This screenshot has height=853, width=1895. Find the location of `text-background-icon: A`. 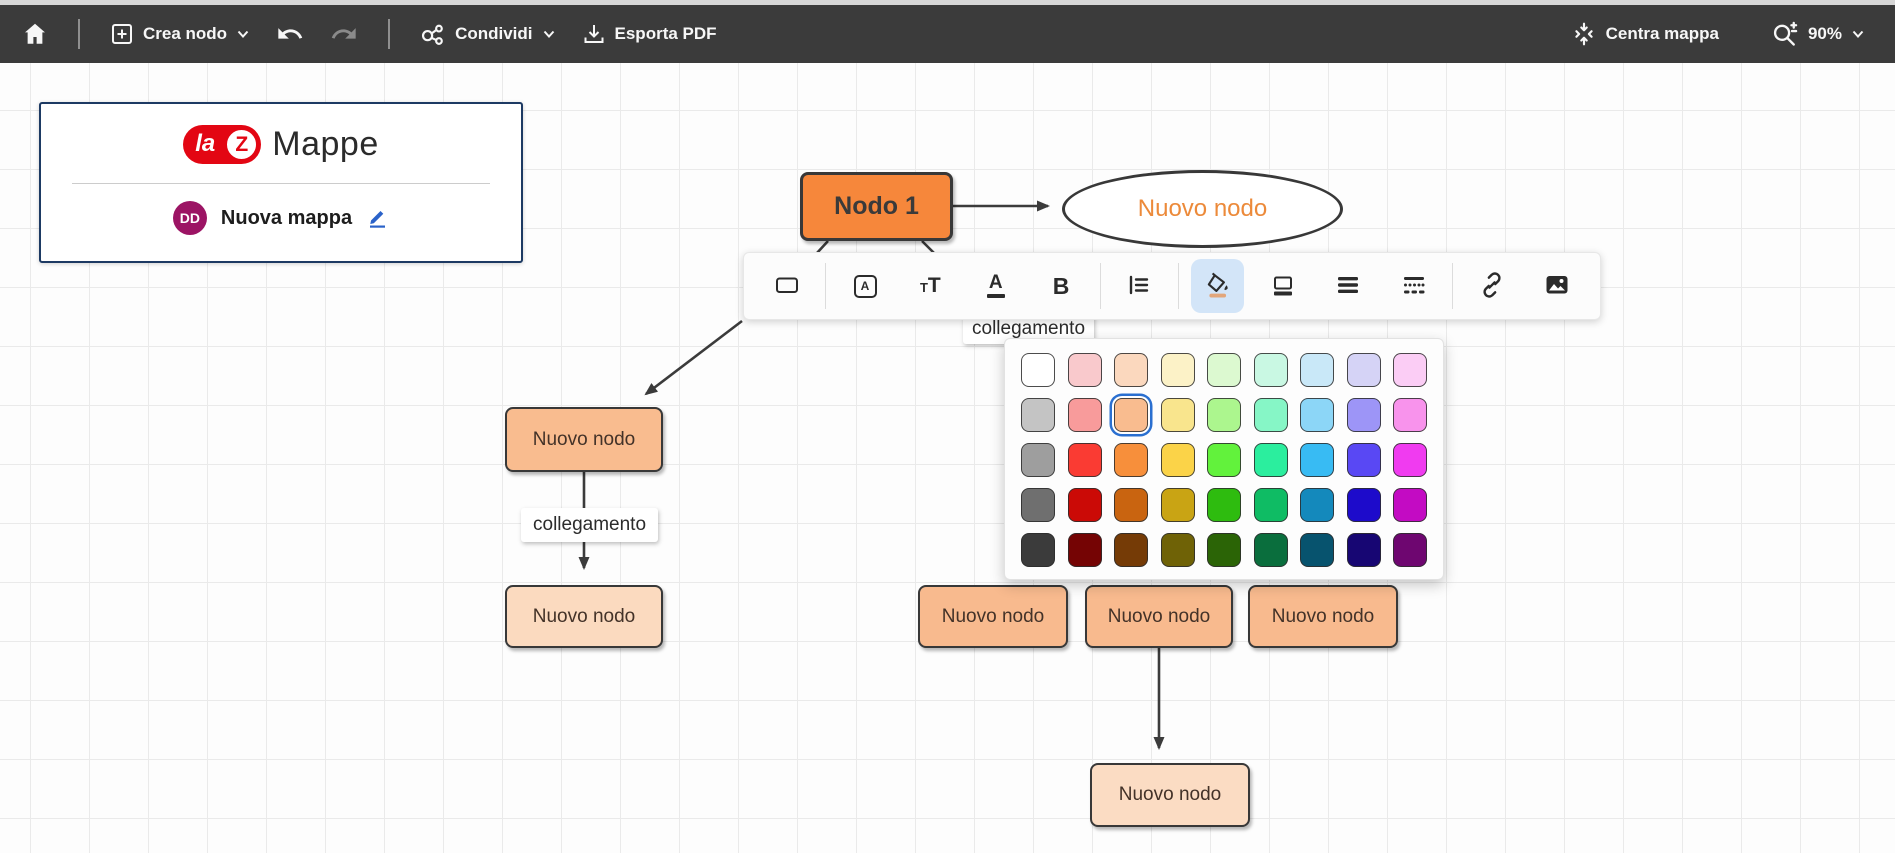

text-background-icon: A is located at coordinates (865, 286).